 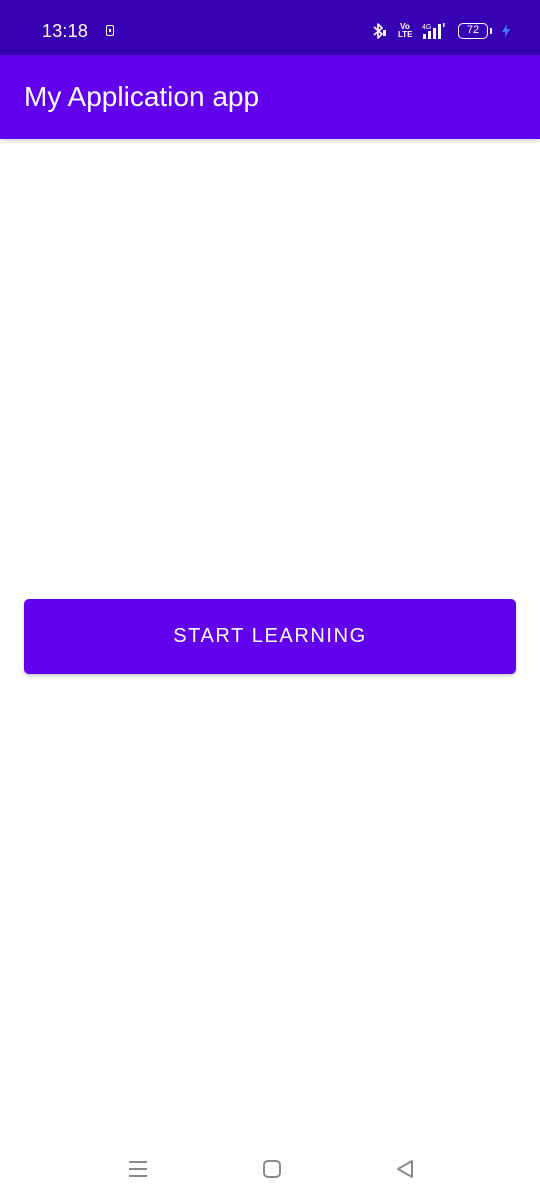 What do you see at coordinates (506, 31) in the screenshot?
I see `charging-icon` at bounding box center [506, 31].